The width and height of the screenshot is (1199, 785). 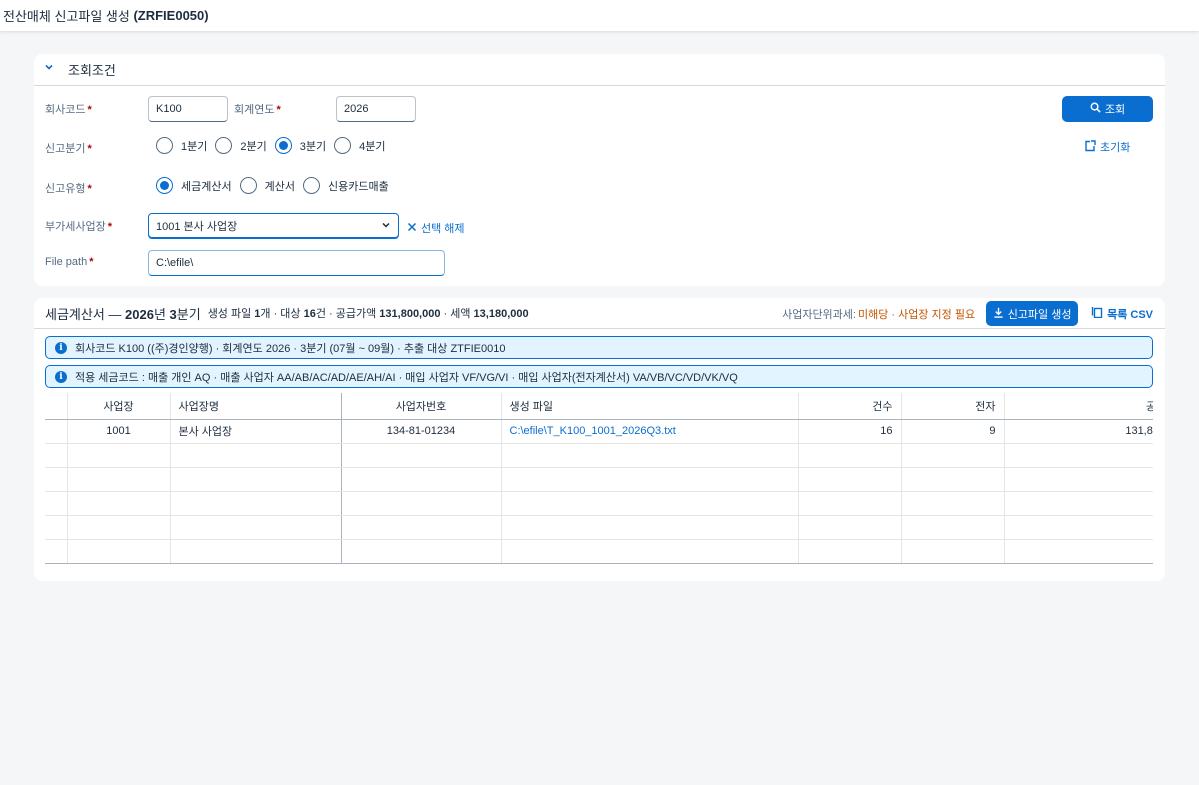 What do you see at coordinates (188, 109) in the screenshot?
I see `company-code-input: K100` at bounding box center [188, 109].